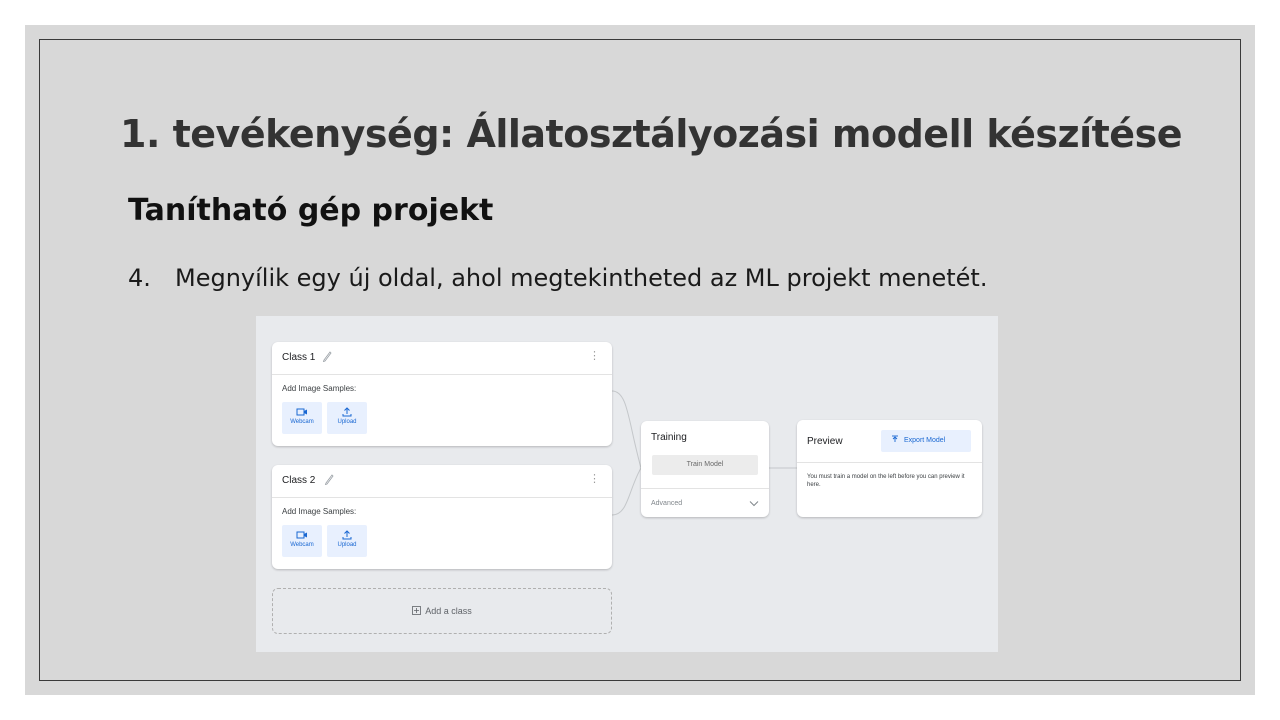 The width and height of the screenshot is (1280, 720). Describe the element at coordinates (298, 480) in the screenshot. I see `class-name: Class 2` at that location.